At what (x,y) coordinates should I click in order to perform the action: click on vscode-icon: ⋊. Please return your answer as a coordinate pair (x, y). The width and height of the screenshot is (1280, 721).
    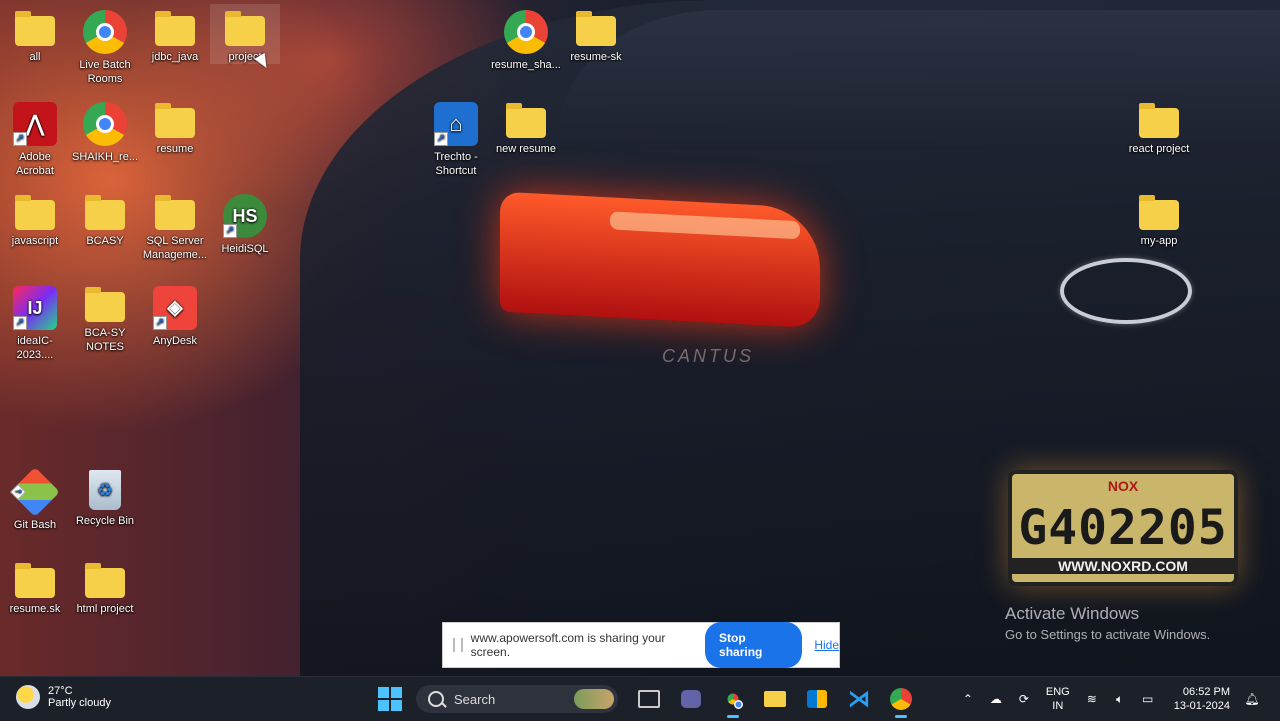
    Looking at the image, I should click on (859, 698).